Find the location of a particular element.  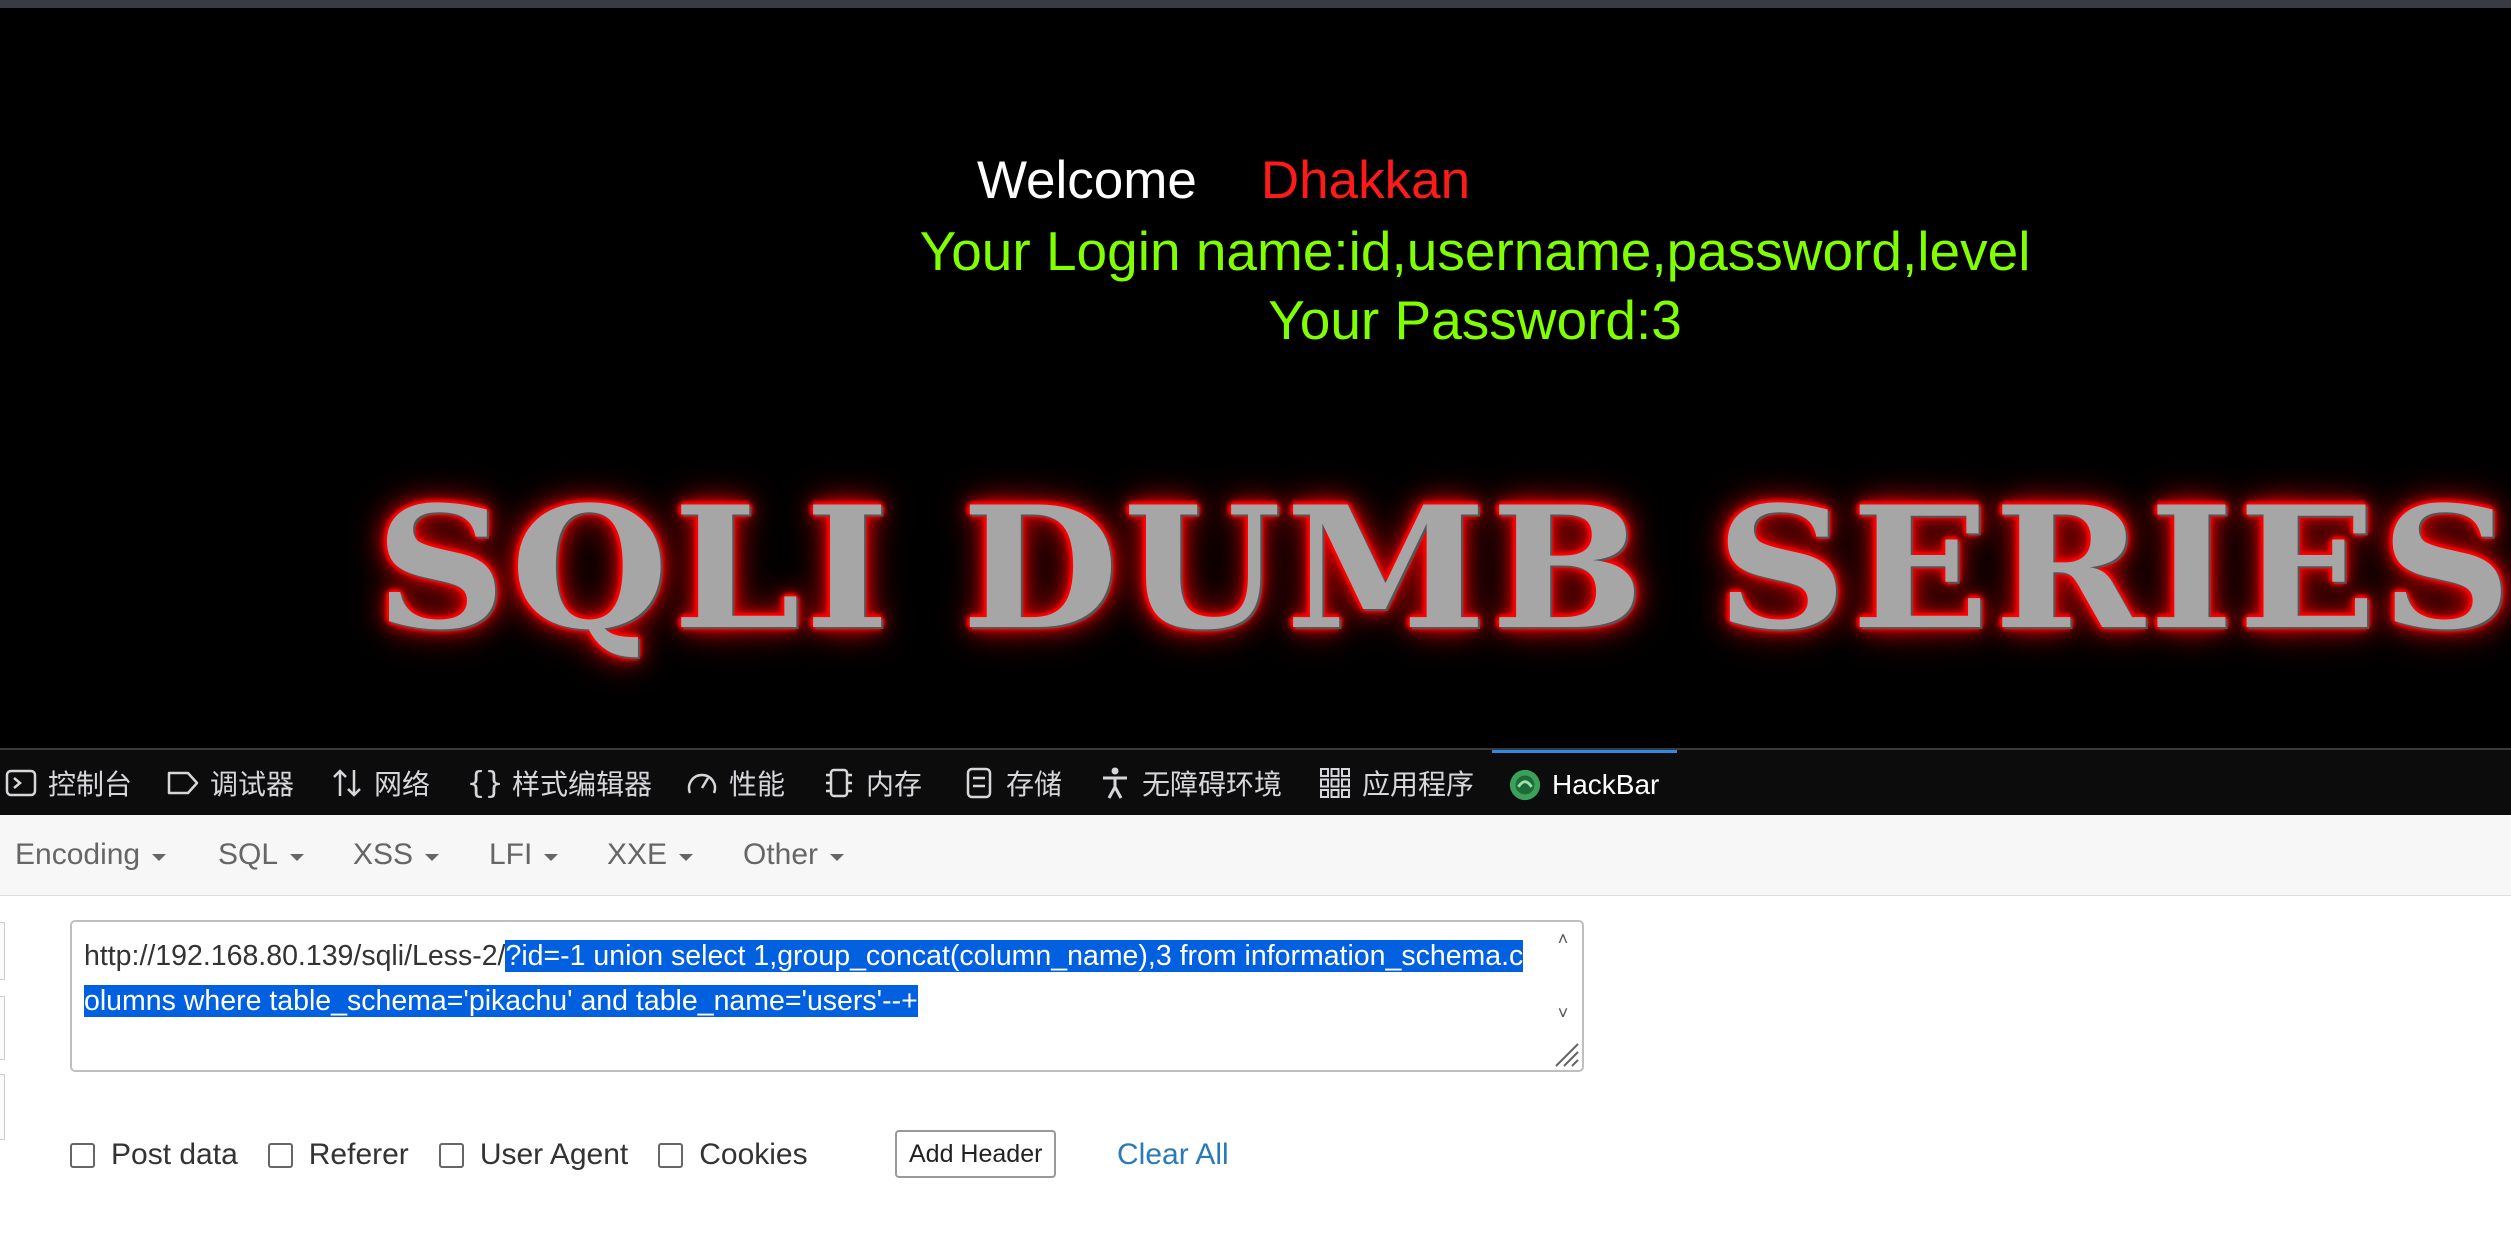

option-label: Referer is located at coordinates (358, 1154).